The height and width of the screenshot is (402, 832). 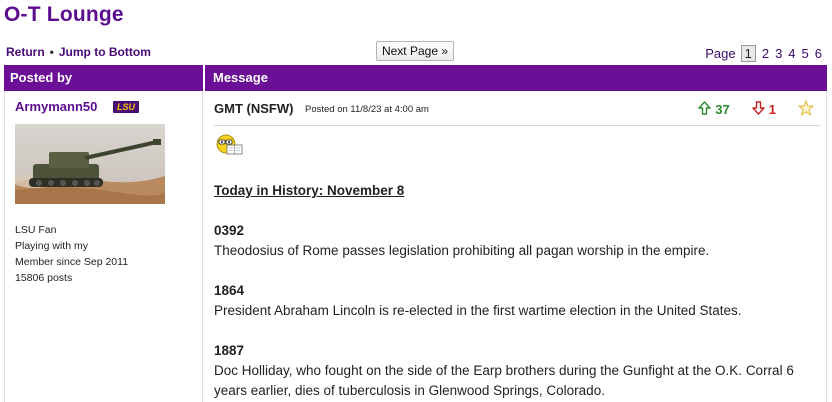 I want to click on nav-links: Return • Jump to Bottom, so click(x=78, y=52).